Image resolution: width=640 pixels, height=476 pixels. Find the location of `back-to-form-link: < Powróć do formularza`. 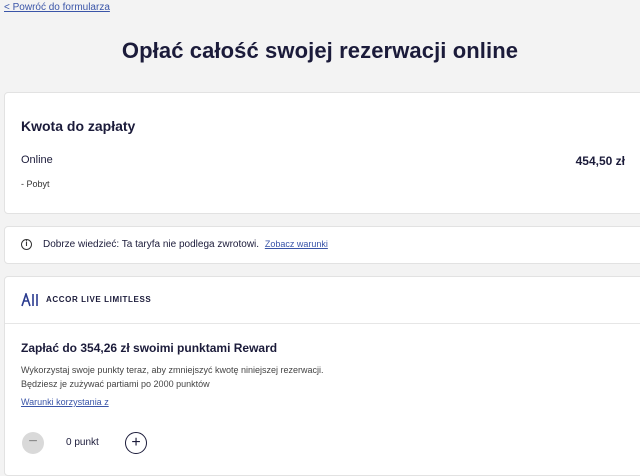

back-to-form-link: < Powróć do formularza is located at coordinates (57, 7).